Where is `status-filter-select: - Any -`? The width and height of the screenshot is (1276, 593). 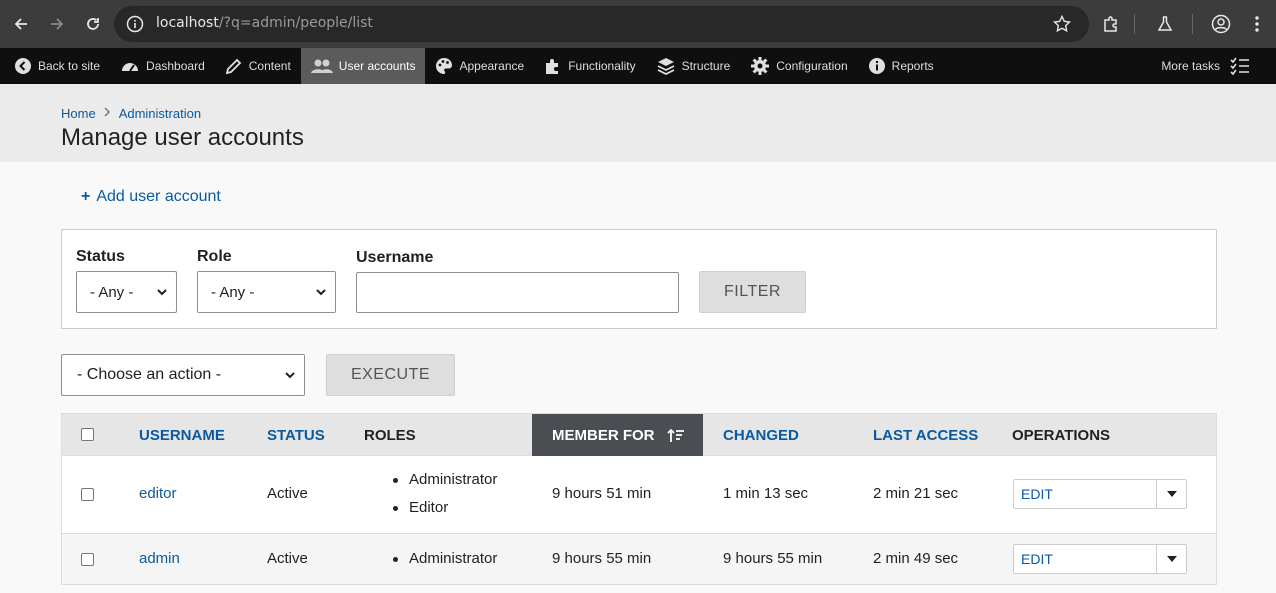
status-filter-select: - Any - is located at coordinates (126, 292).